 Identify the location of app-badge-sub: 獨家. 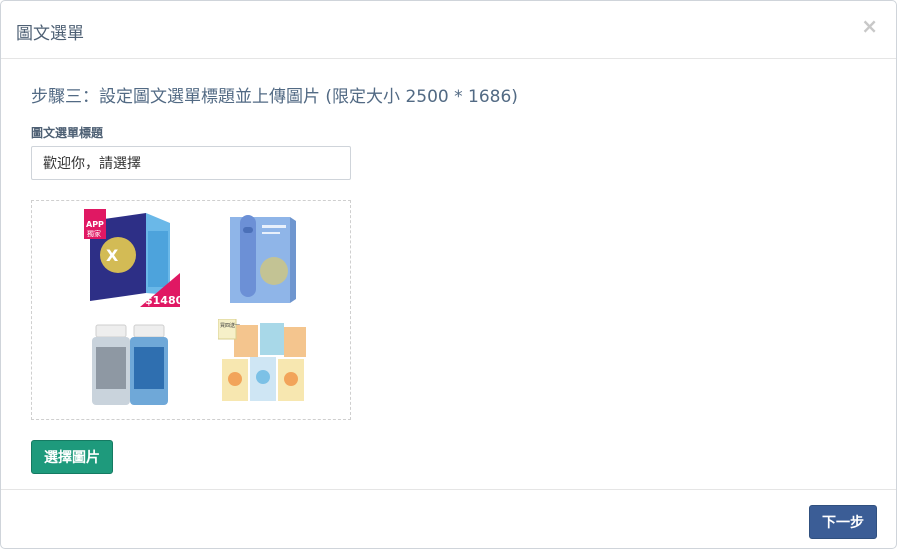
(94, 233).